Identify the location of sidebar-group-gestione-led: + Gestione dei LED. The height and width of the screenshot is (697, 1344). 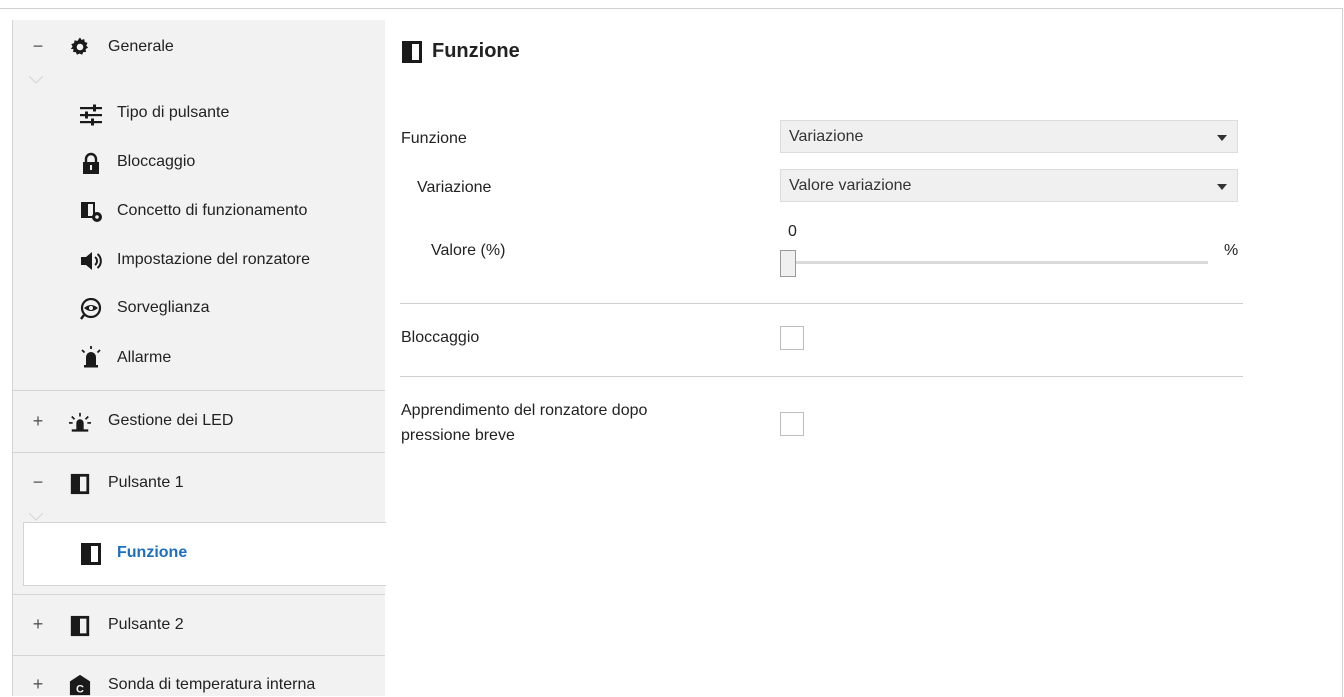
(199, 422).